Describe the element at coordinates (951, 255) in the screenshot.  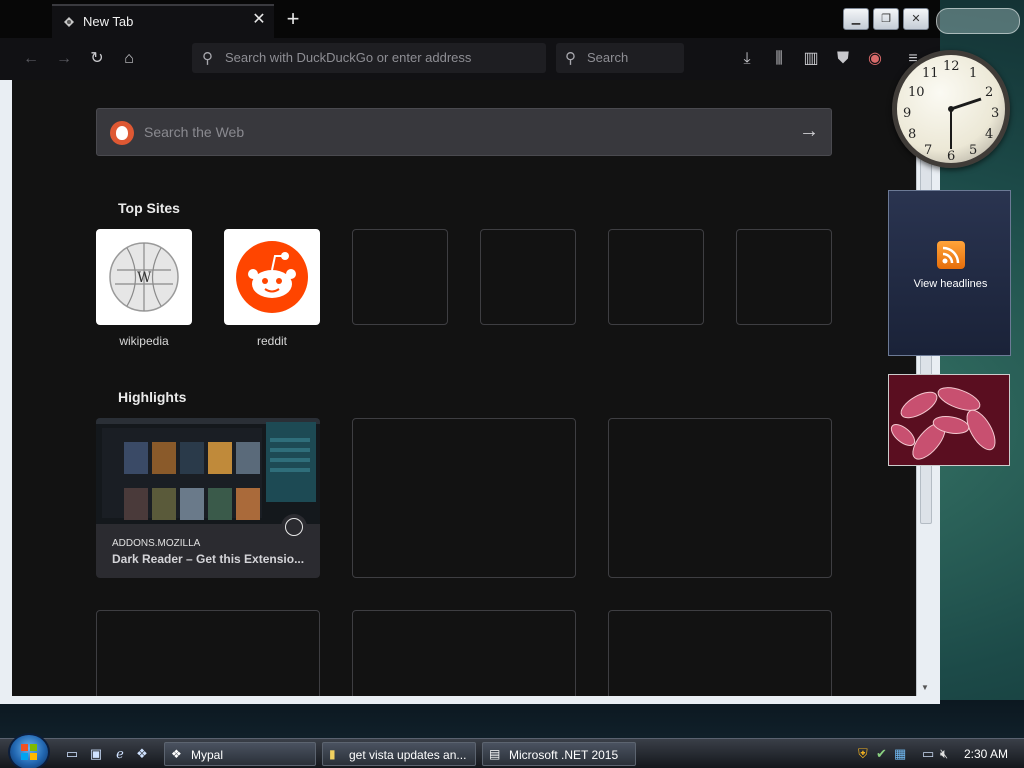
I see `rss-icon` at that location.